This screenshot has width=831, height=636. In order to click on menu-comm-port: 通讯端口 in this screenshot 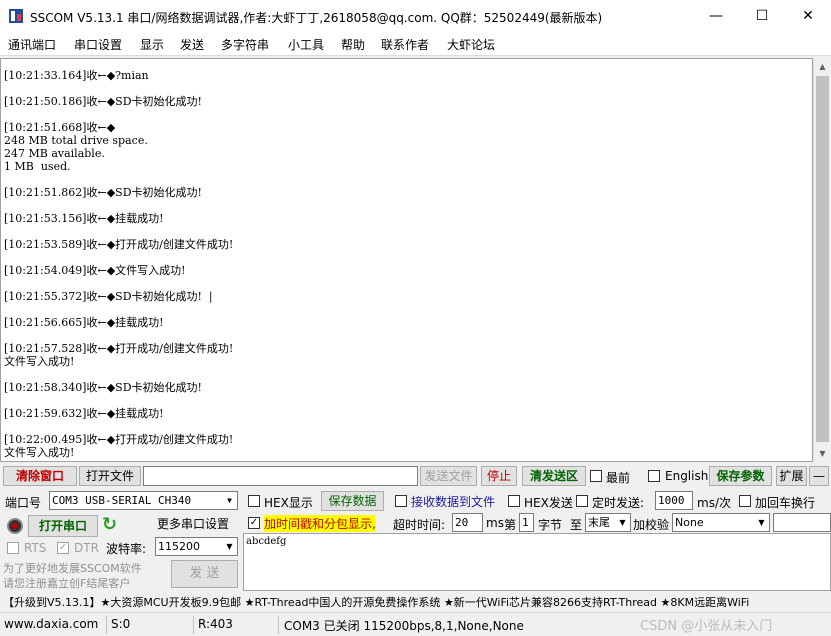, I will do `click(32, 44)`.